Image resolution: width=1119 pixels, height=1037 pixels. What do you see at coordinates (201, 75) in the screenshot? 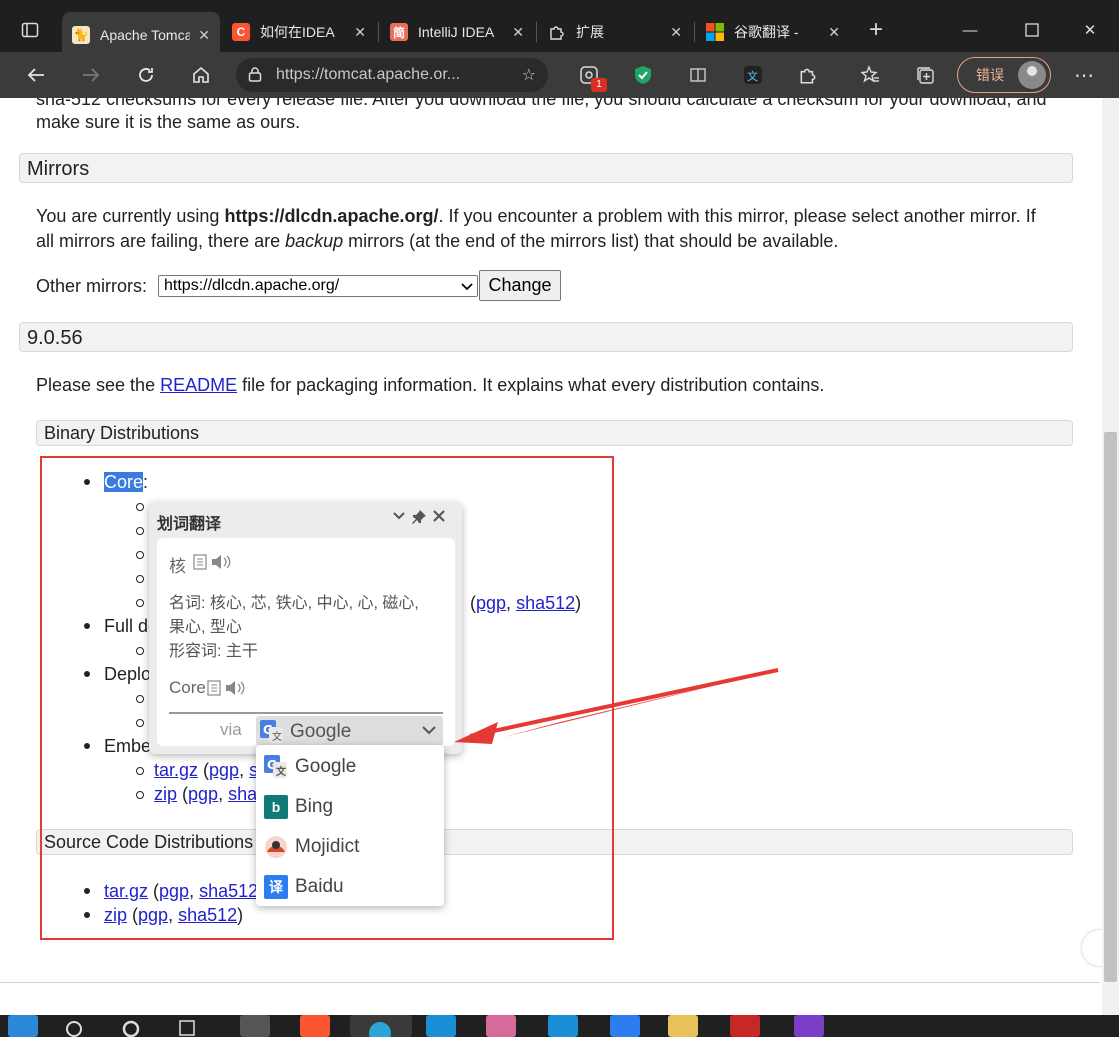
I see `home-icon` at bounding box center [201, 75].